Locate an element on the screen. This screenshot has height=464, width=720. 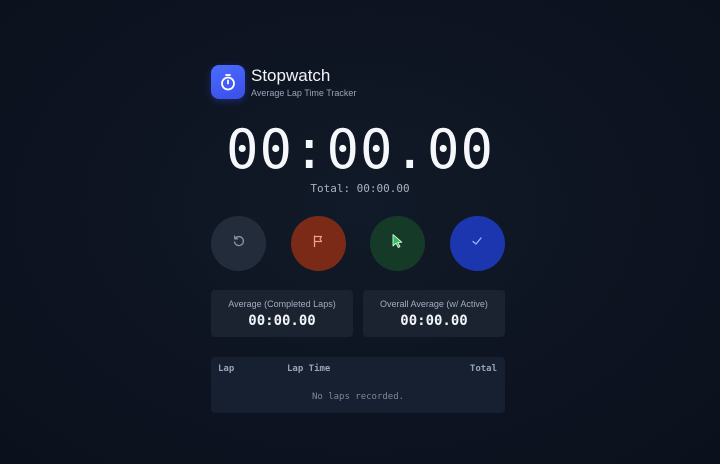
control-buttons is located at coordinates (358, 243).